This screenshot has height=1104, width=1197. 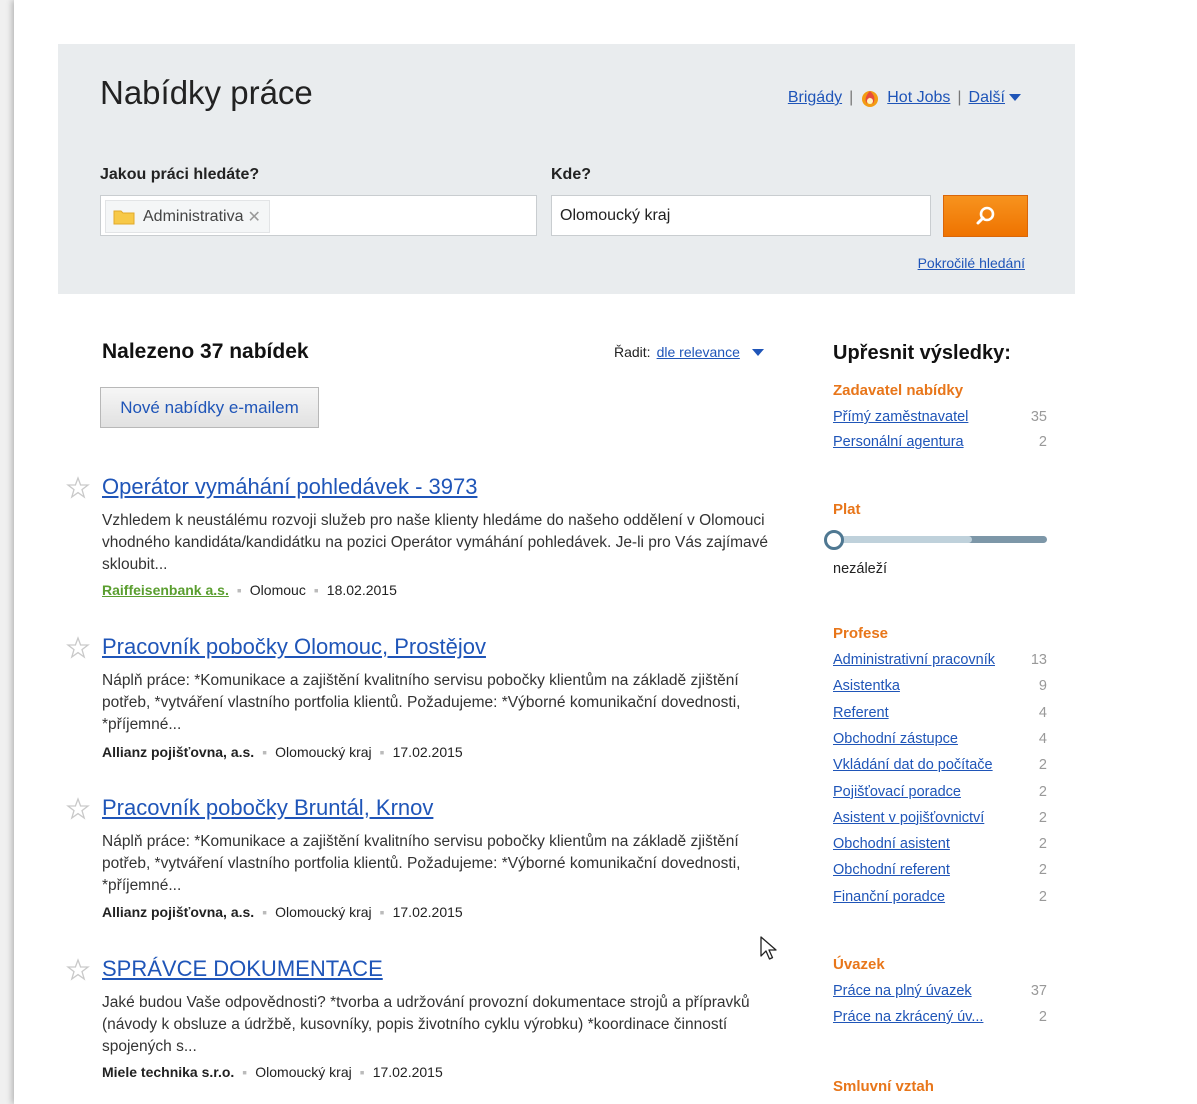 I want to click on facet-item: Obchodní referent 2, so click(x=940, y=870).